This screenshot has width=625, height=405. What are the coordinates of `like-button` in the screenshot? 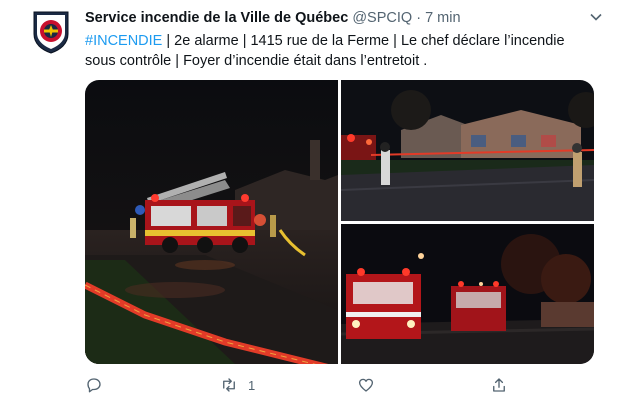 It's located at (366, 385).